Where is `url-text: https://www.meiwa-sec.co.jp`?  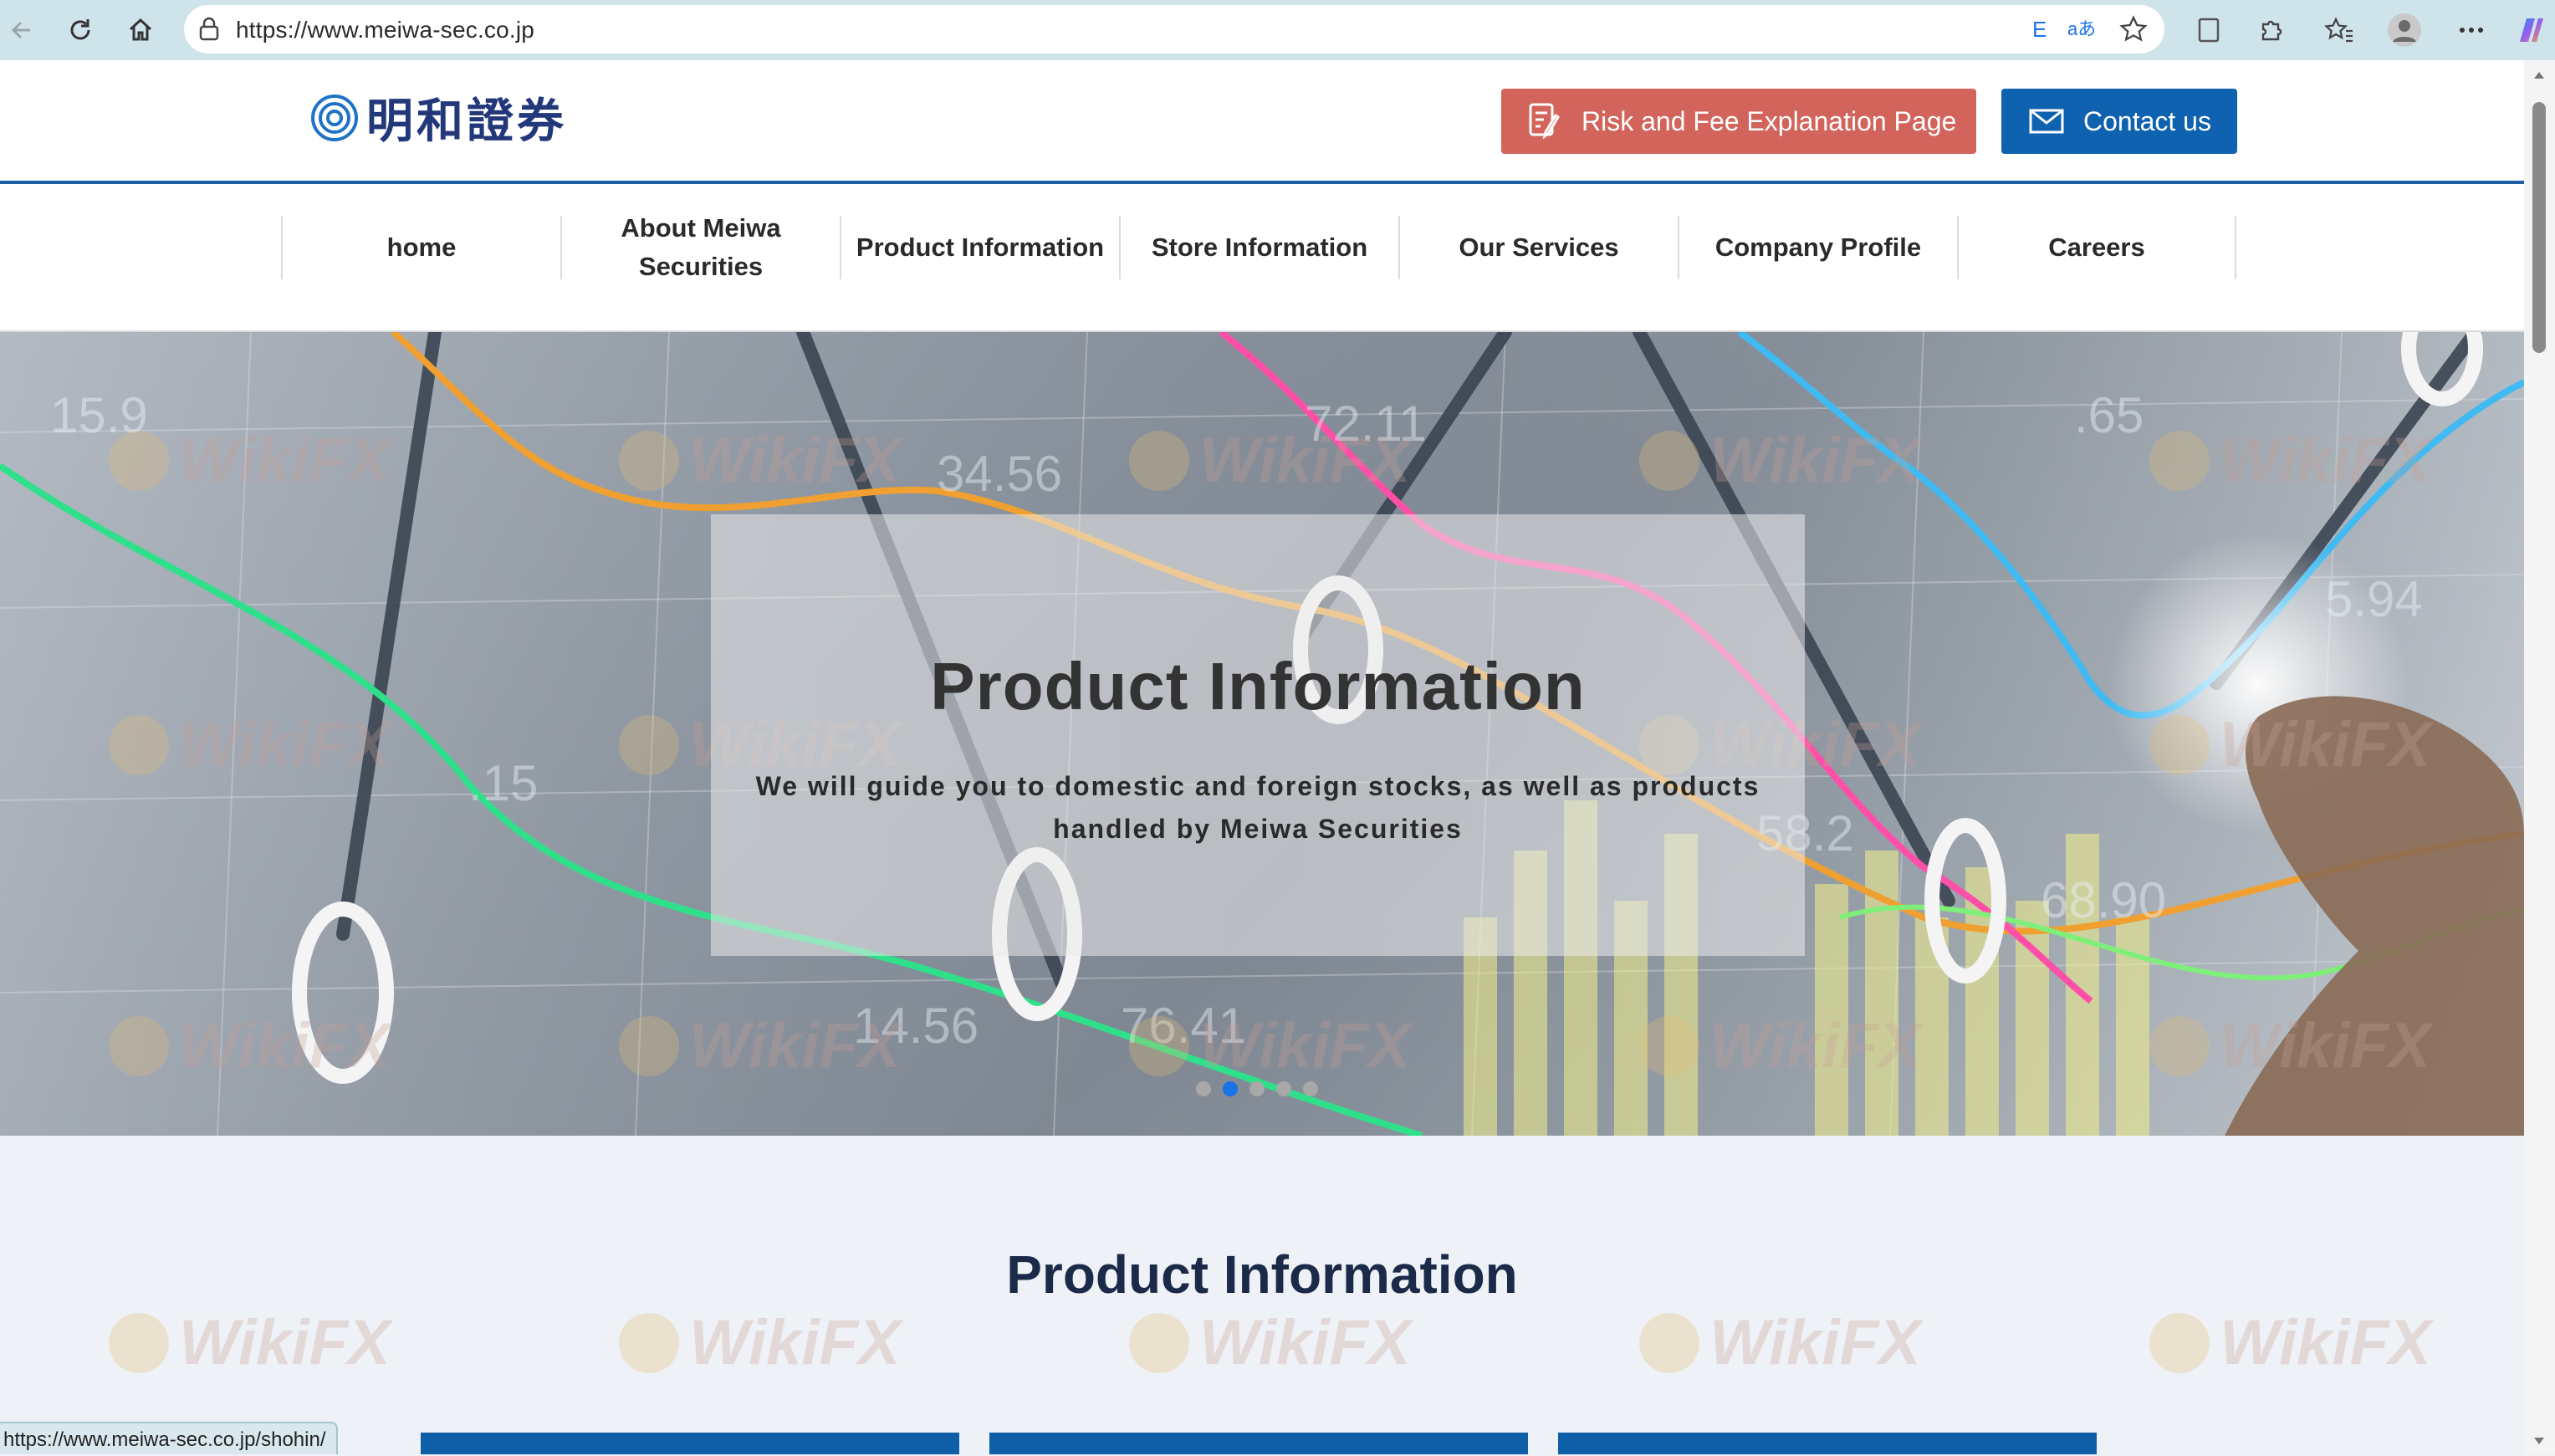
url-text: https://www.meiwa-sec.co.jp is located at coordinates (385, 30).